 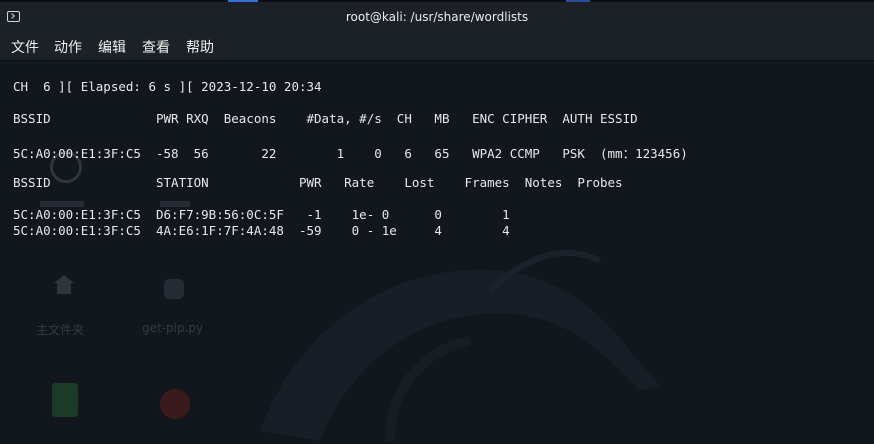 I want to click on menu-help: 帮助, so click(x=200, y=47).